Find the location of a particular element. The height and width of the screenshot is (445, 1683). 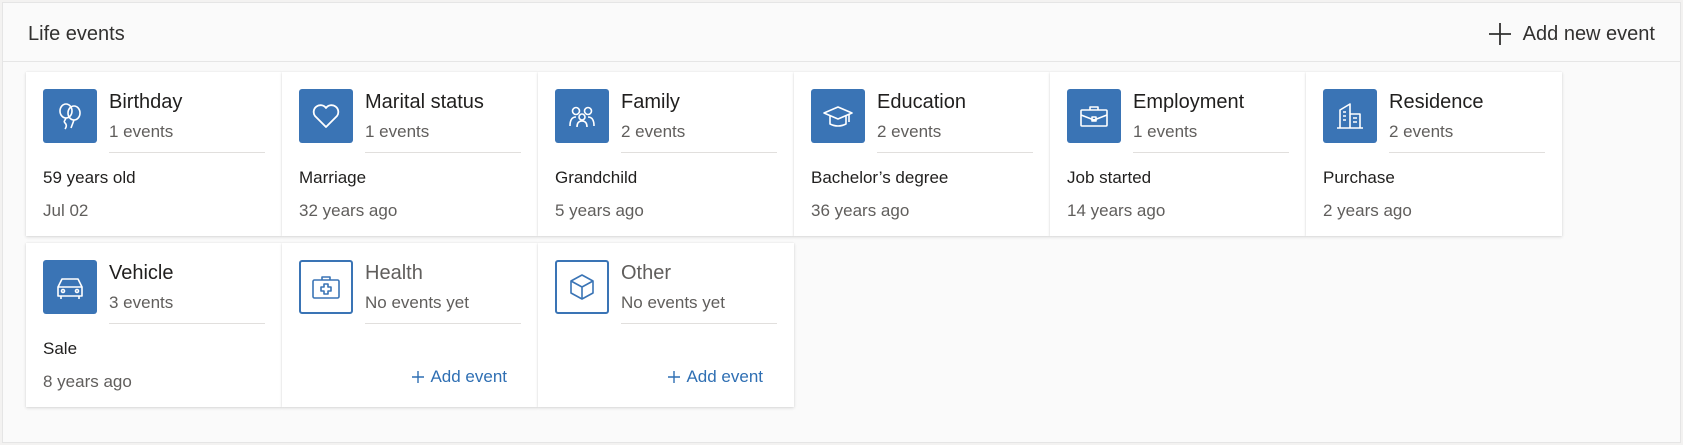

building-icon is located at coordinates (1350, 116).